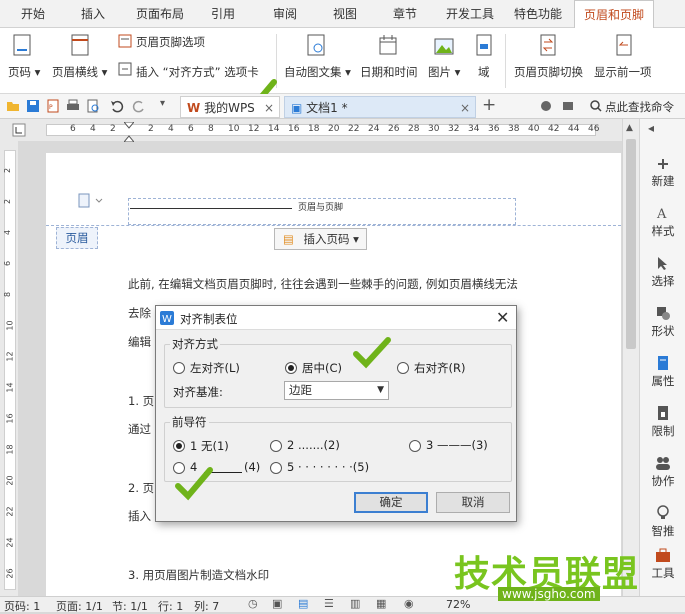 The width and height of the screenshot is (685, 614). What do you see at coordinates (139, 429) in the screenshot?
I see `paragraph: 通过` at bounding box center [139, 429].